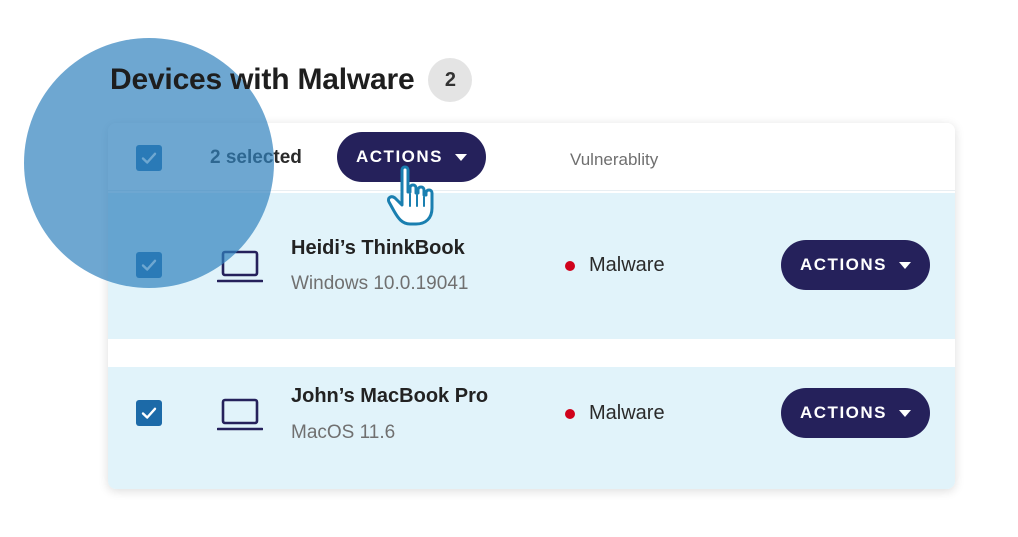 The width and height of the screenshot is (1018, 537). I want to click on page-header: Devices with Malware 2, so click(291, 80).